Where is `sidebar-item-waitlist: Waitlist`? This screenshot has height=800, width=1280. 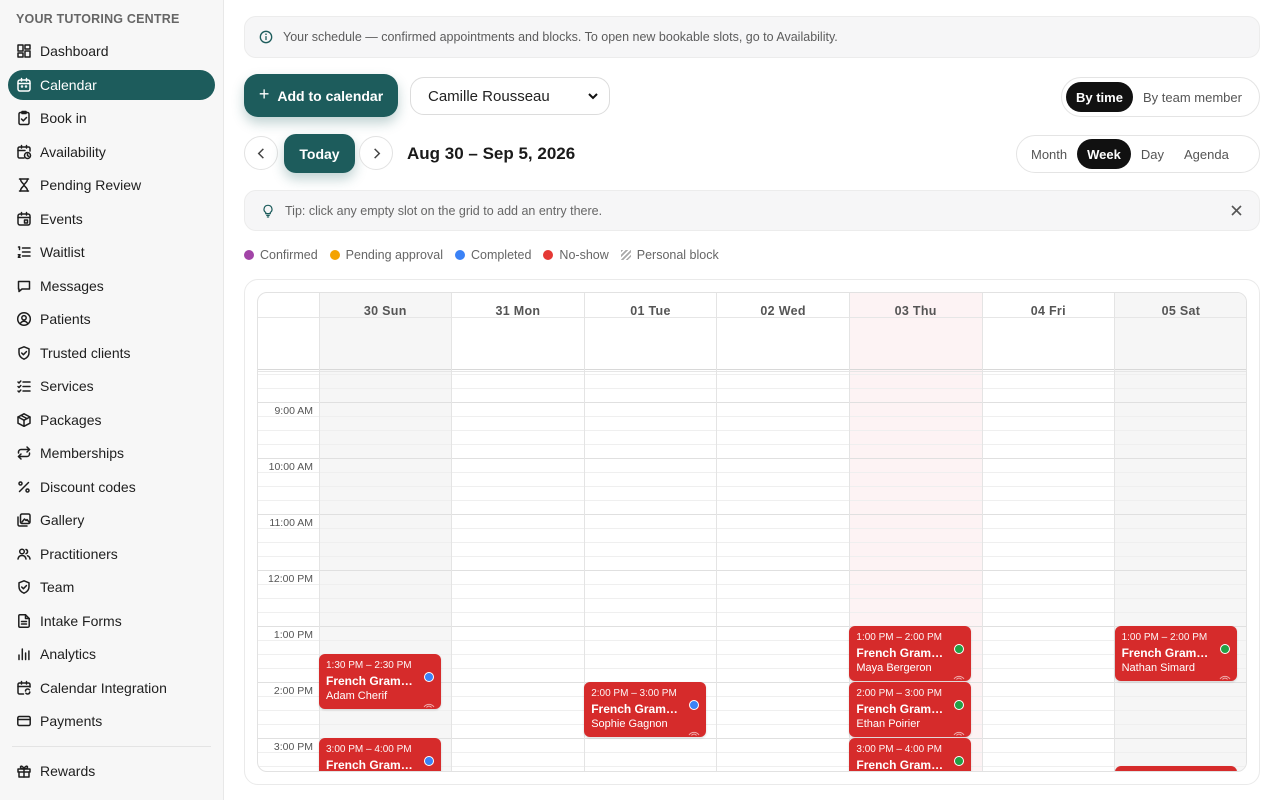 sidebar-item-waitlist: Waitlist is located at coordinates (111, 252).